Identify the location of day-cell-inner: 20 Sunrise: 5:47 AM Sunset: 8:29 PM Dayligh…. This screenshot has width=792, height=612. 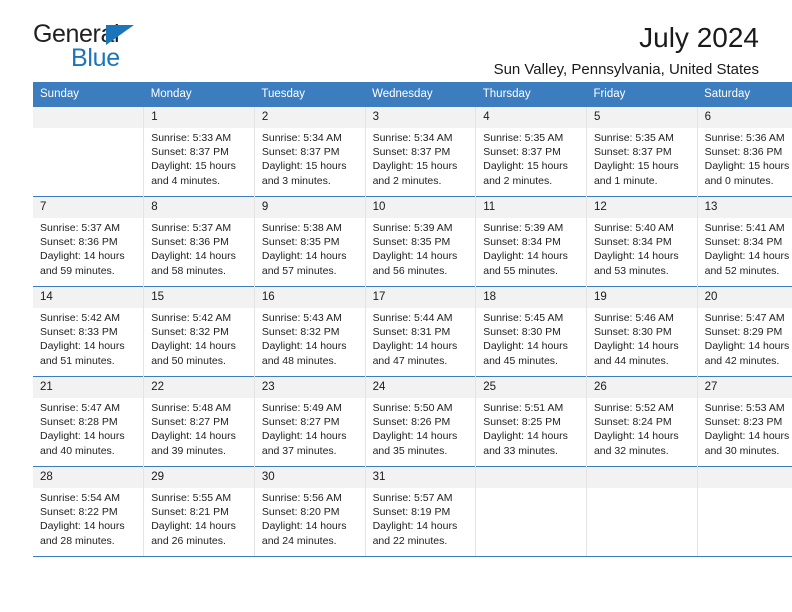
(744, 331).